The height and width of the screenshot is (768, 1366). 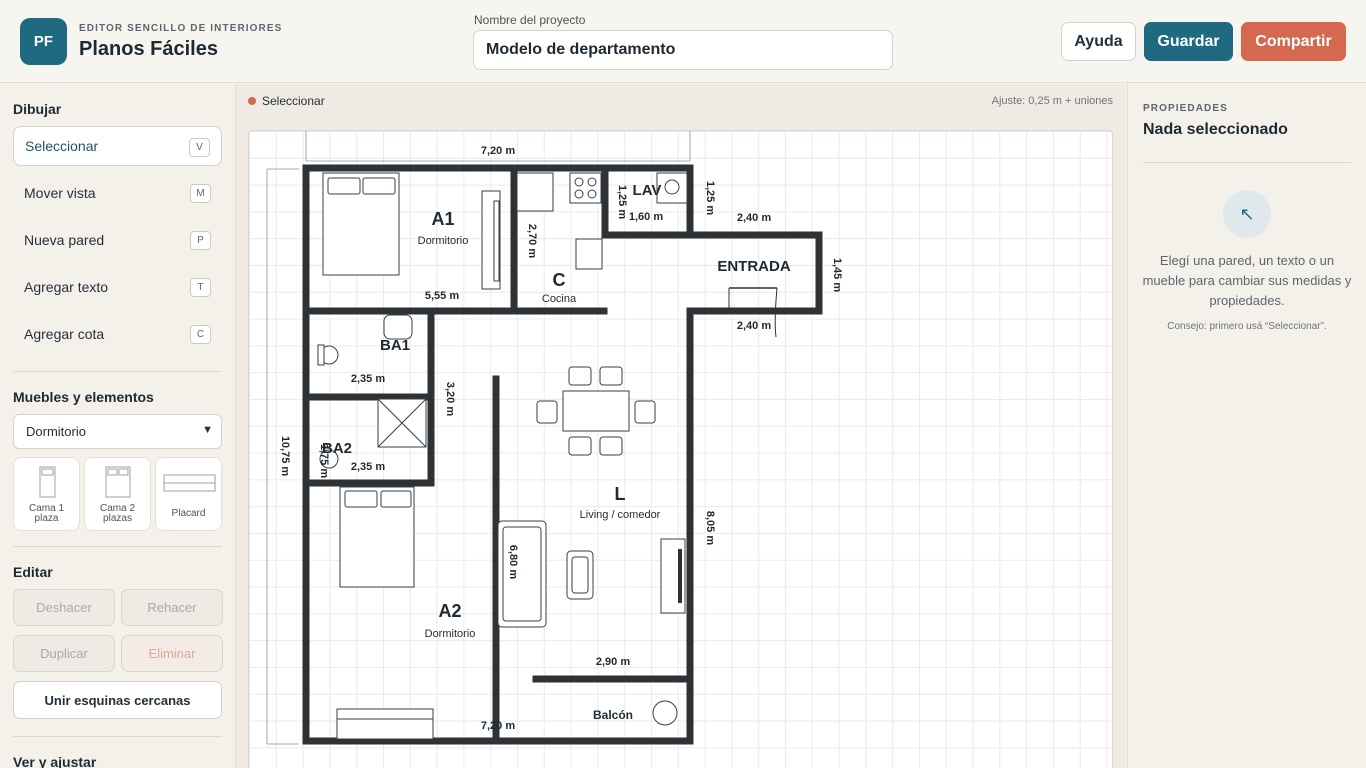 I want to click on tool-pan: Mover vista M, so click(x=117, y=193).